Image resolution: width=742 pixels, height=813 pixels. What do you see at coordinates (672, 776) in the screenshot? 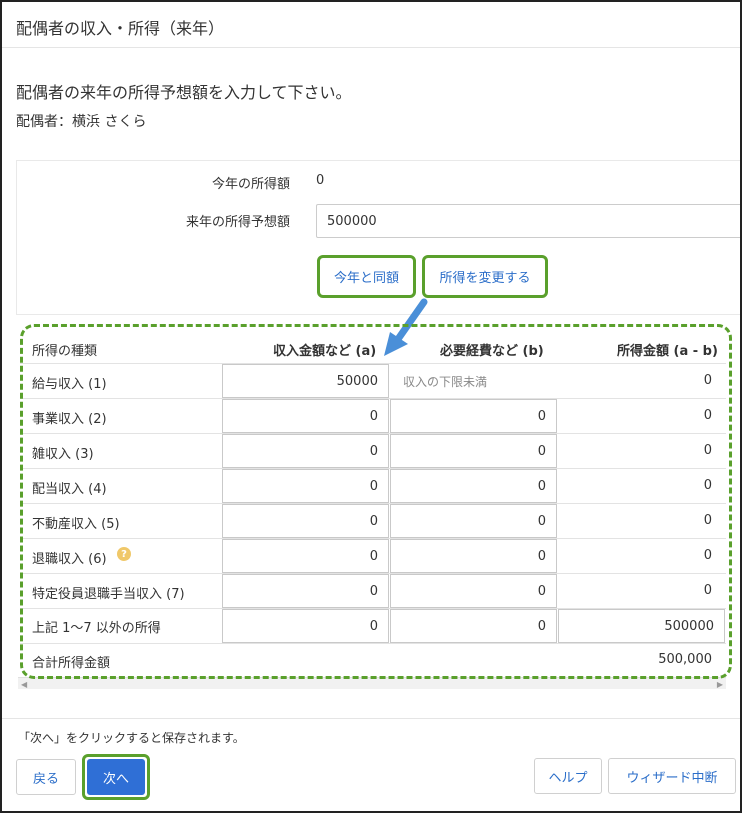
I see `abort-wizard-button: ウィザード中断` at bounding box center [672, 776].